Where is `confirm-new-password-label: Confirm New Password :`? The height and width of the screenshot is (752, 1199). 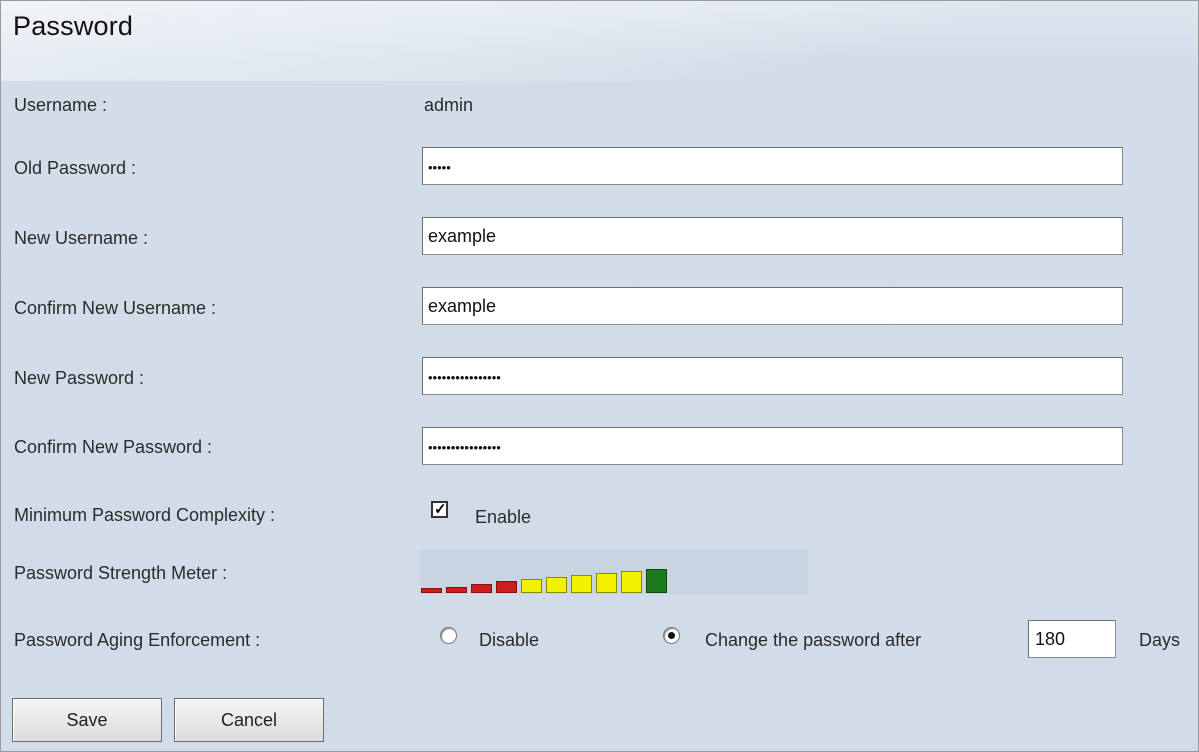
confirm-new-password-label: Confirm New Password : is located at coordinates (113, 447).